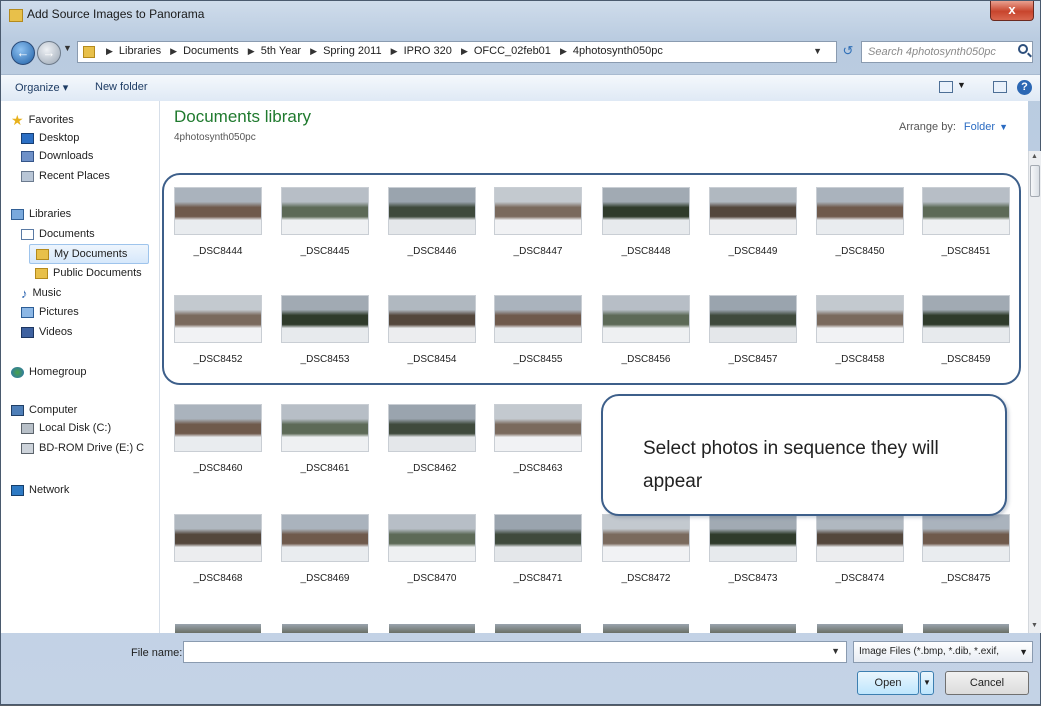  Describe the element at coordinates (888, 683) in the screenshot. I see `open-button: Open` at that location.